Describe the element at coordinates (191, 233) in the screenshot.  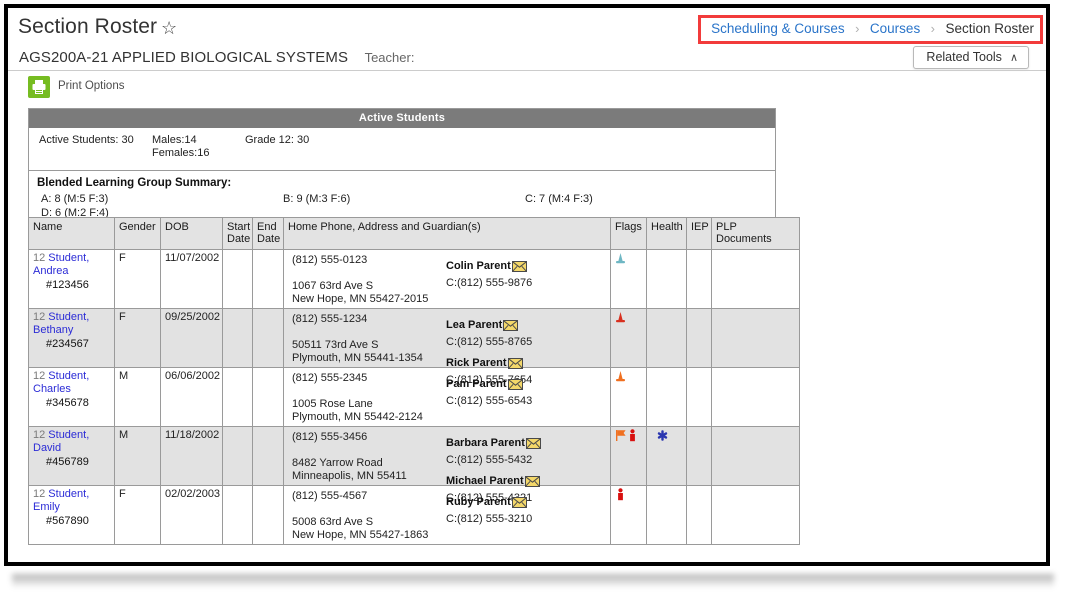
I see `column-header-dob: DOB` at that location.